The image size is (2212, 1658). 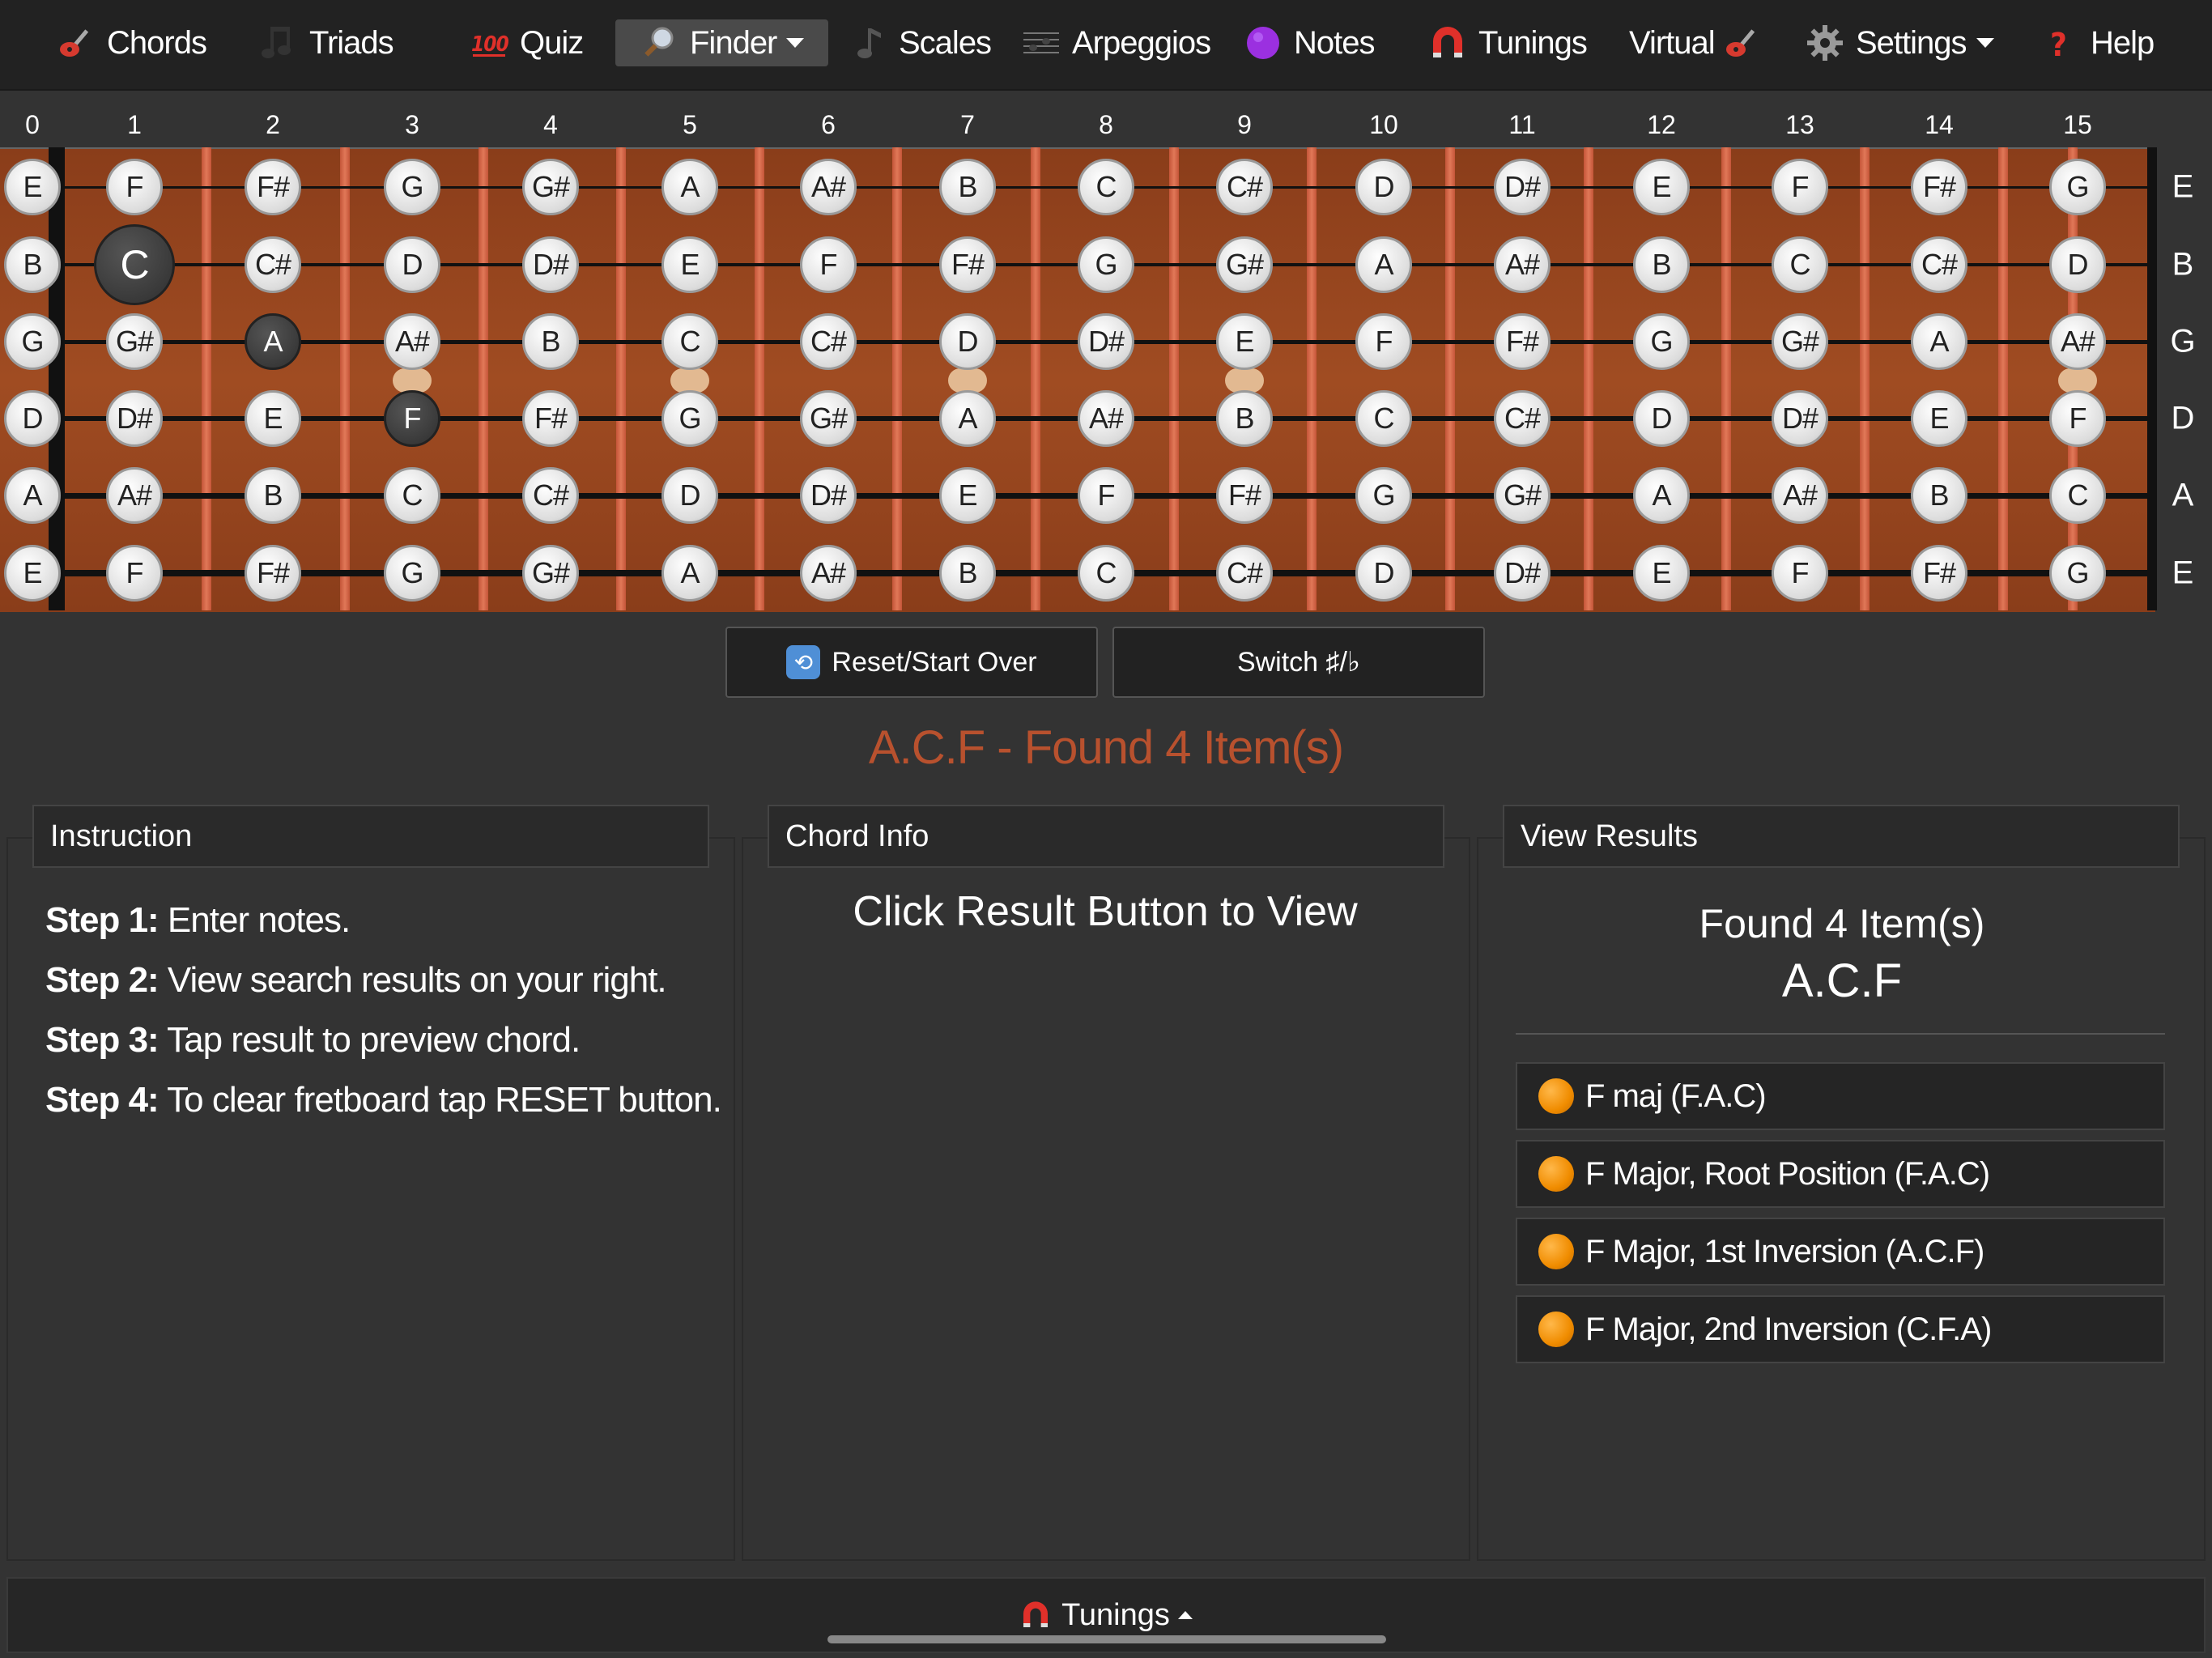 What do you see at coordinates (1695, 43) in the screenshot?
I see `nav-virtual: Virtual` at bounding box center [1695, 43].